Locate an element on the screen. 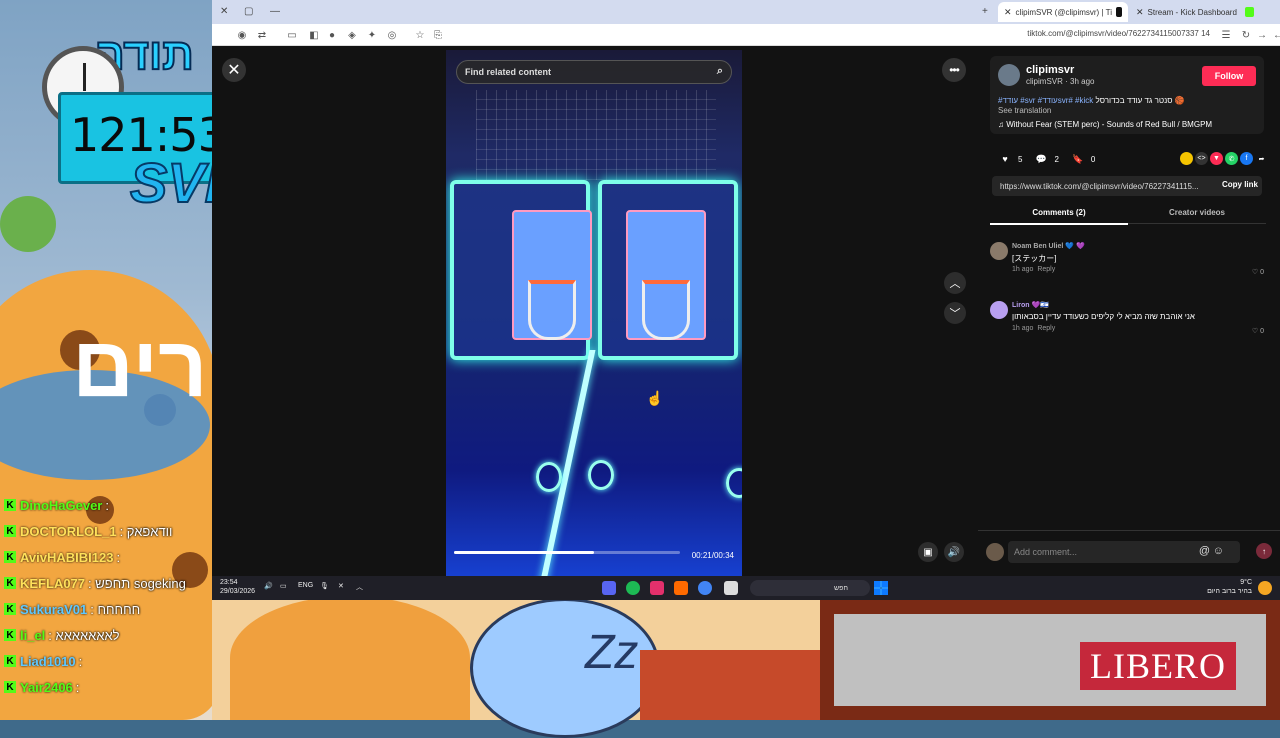 The height and width of the screenshot is (738, 1280). extension-icon: ◈ is located at coordinates (352, 35).